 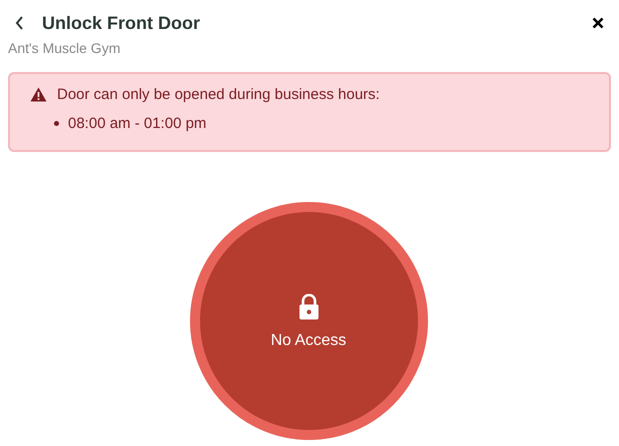 I want to click on hours-text: 08:00 am - 01:00 pm, so click(x=137, y=123).